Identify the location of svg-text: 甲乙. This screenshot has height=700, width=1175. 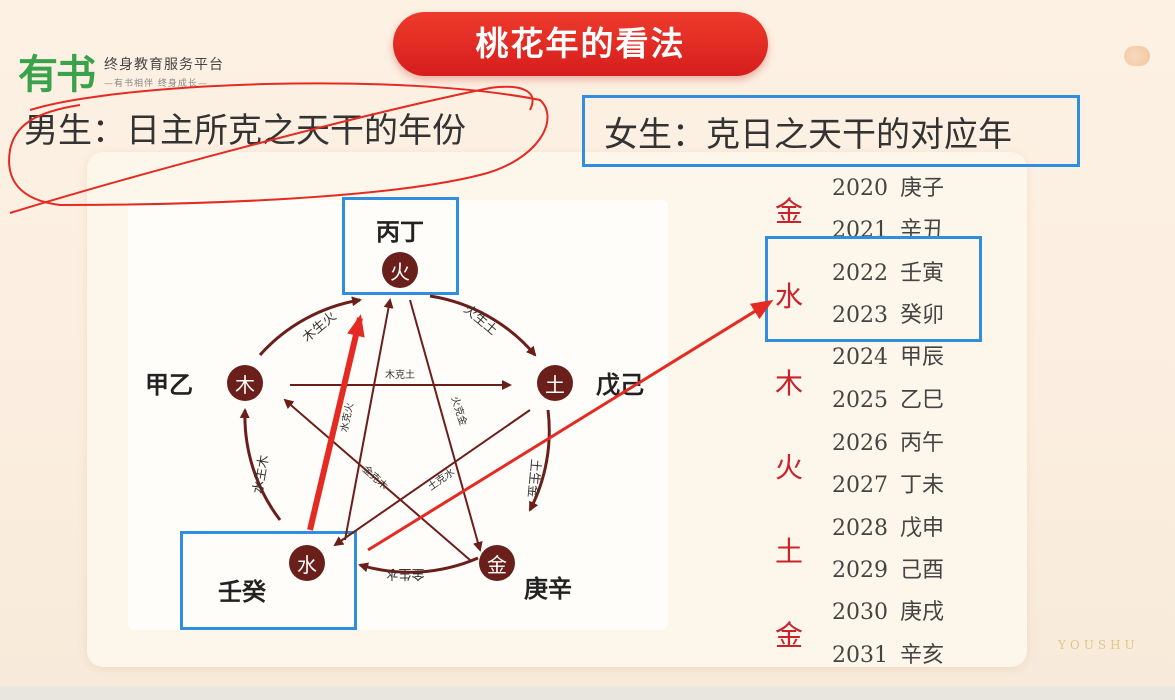
(169, 385).